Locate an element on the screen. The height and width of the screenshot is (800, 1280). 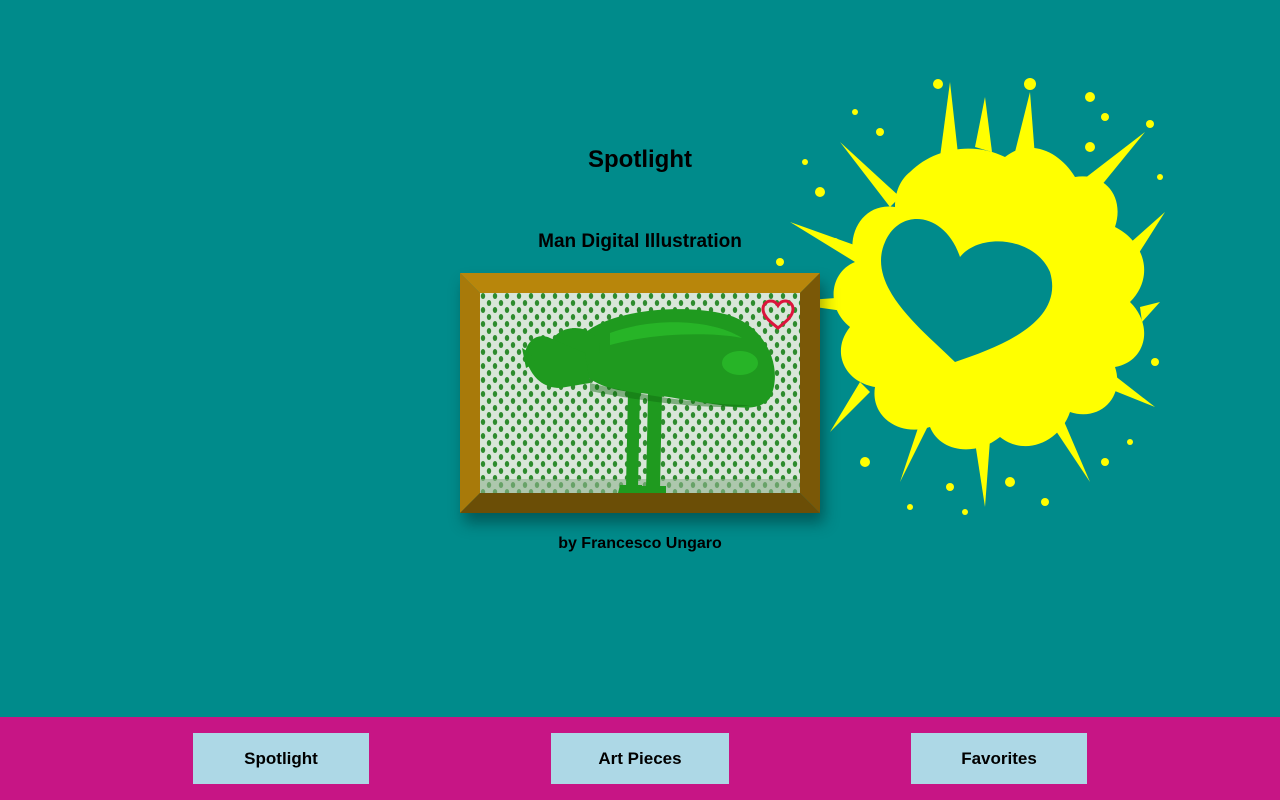
nav-favorites-button: Favorites is located at coordinates (999, 758).